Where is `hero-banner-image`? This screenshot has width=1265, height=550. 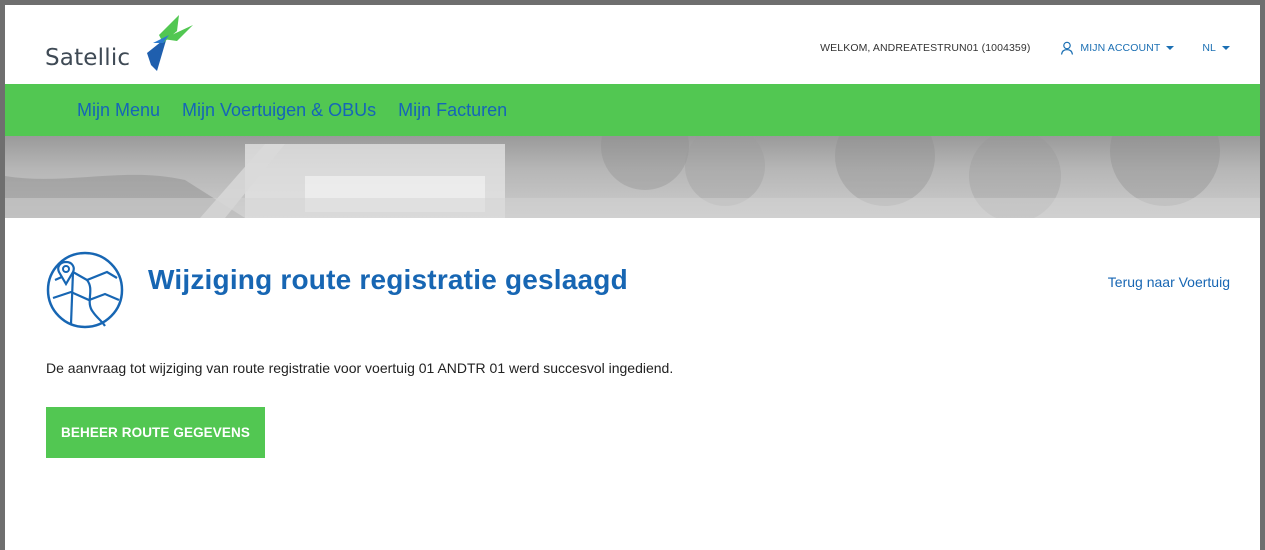 hero-banner-image is located at coordinates (632, 177).